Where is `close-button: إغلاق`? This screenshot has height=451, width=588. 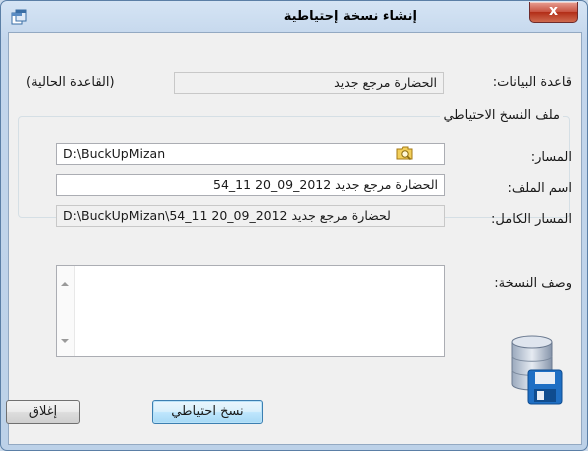 close-button: إغلاق is located at coordinates (43, 412).